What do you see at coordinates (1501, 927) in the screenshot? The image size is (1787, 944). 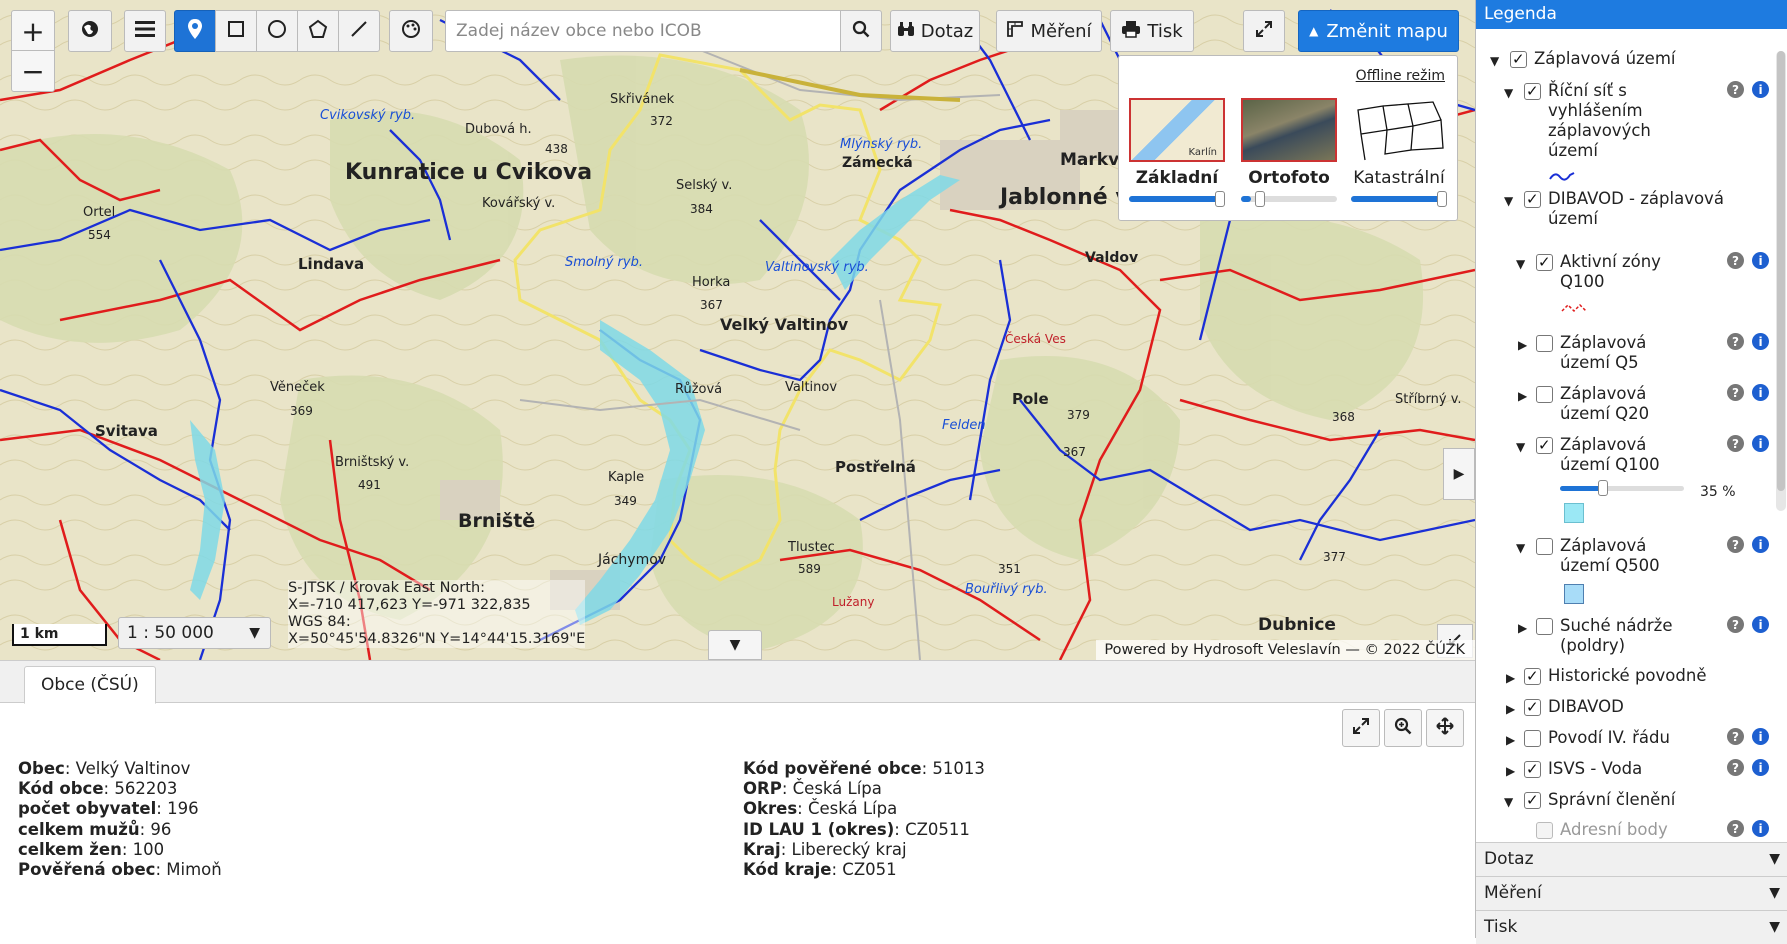 I see `section-tisk-label: Tisk` at bounding box center [1501, 927].